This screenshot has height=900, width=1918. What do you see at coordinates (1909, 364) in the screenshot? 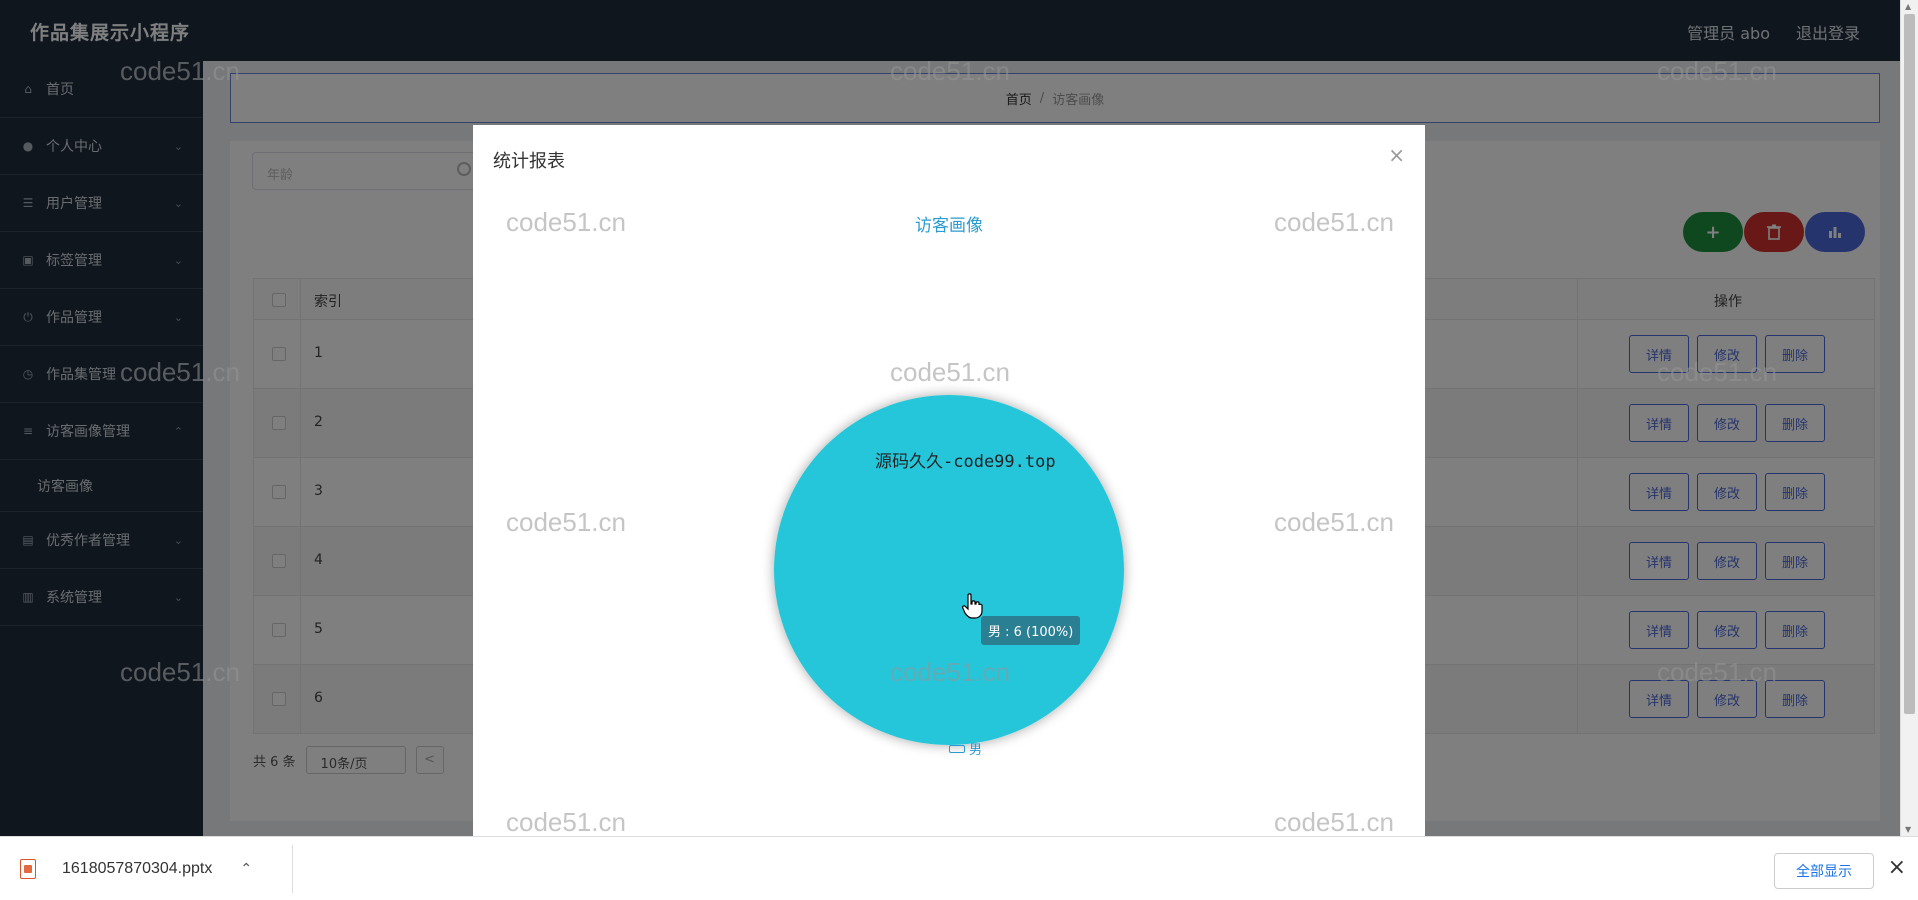
I see `scrollbar-thumb` at bounding box center [1909, 364].